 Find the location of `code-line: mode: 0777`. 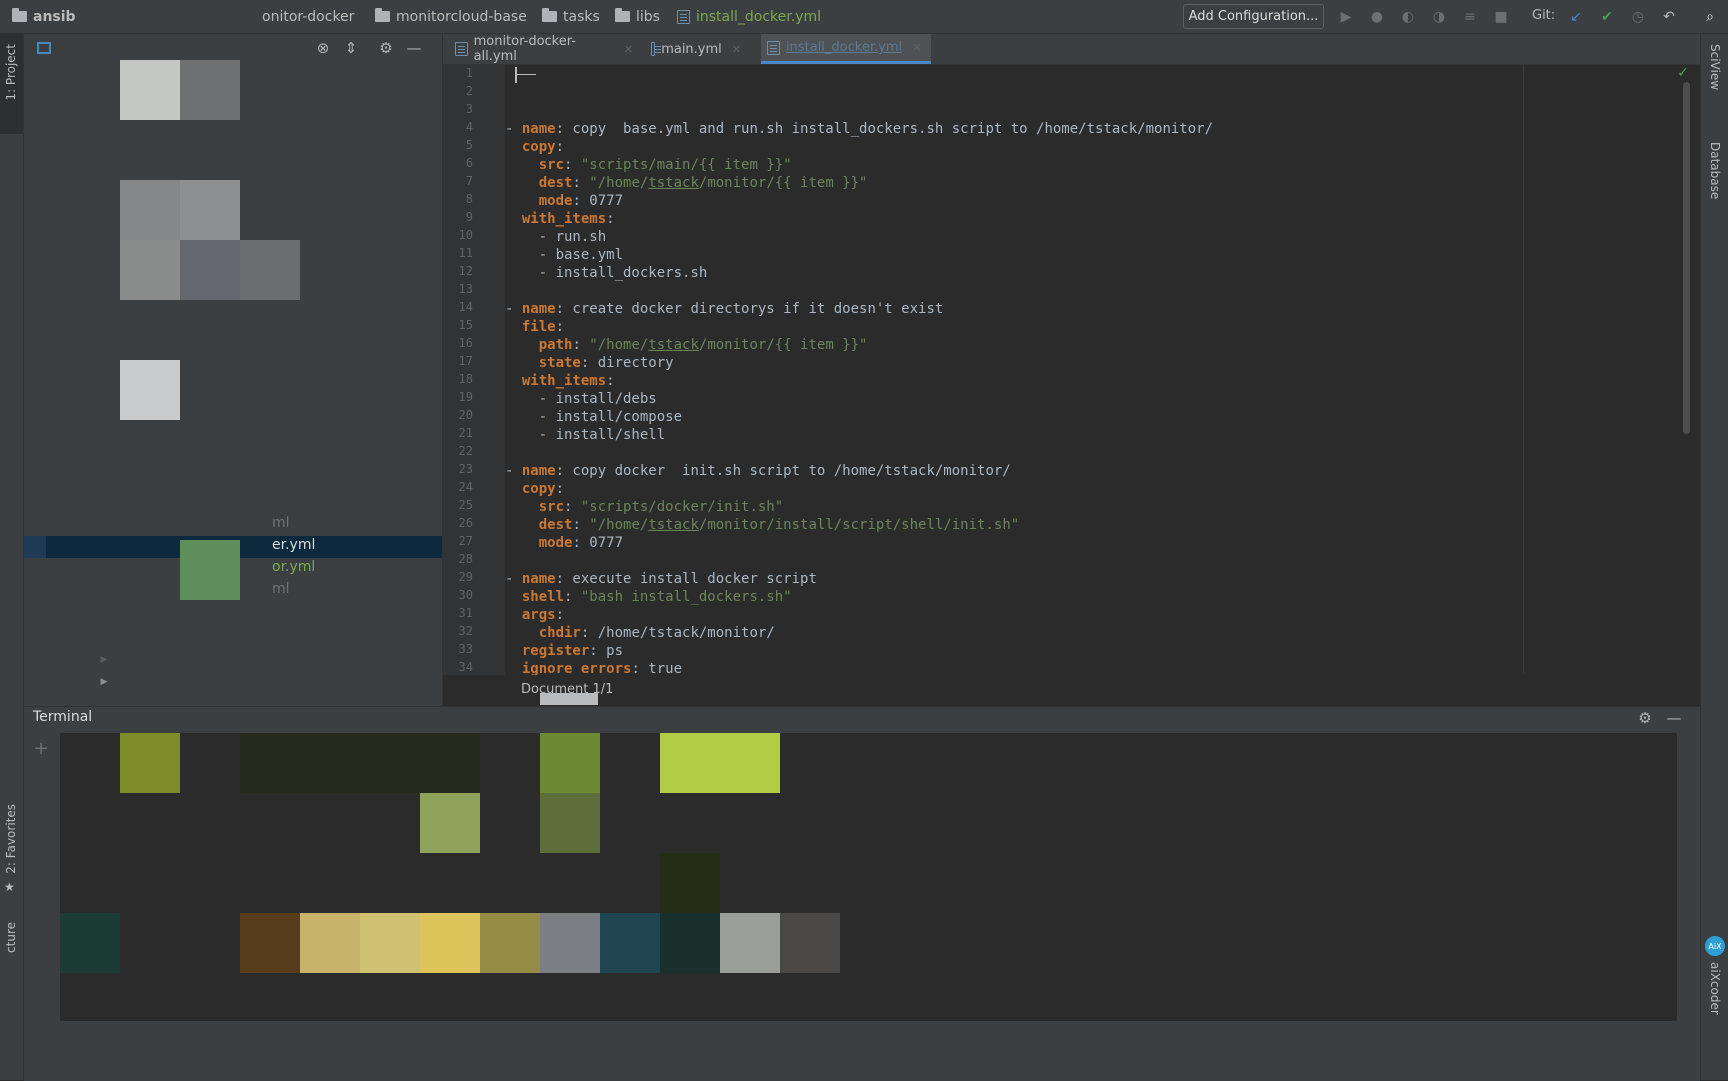

code-line: mode: 0777 is located at coordinates (581, 543).